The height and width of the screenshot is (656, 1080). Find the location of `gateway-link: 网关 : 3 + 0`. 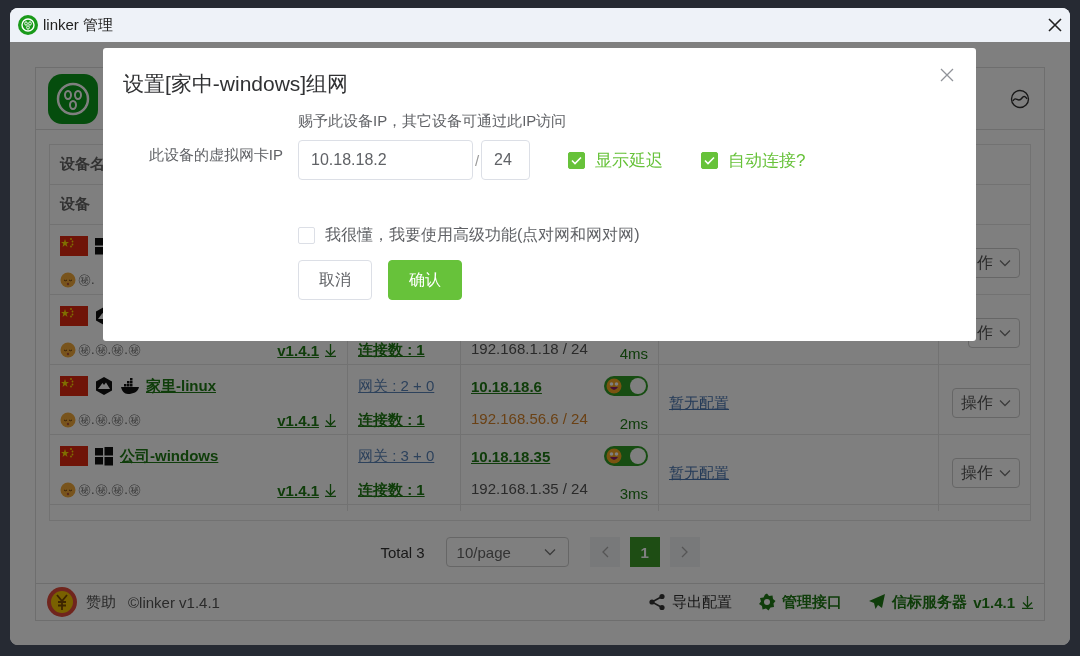

gateway-link: 网关 : 3 + 0 is located at coordinates (396, 456).